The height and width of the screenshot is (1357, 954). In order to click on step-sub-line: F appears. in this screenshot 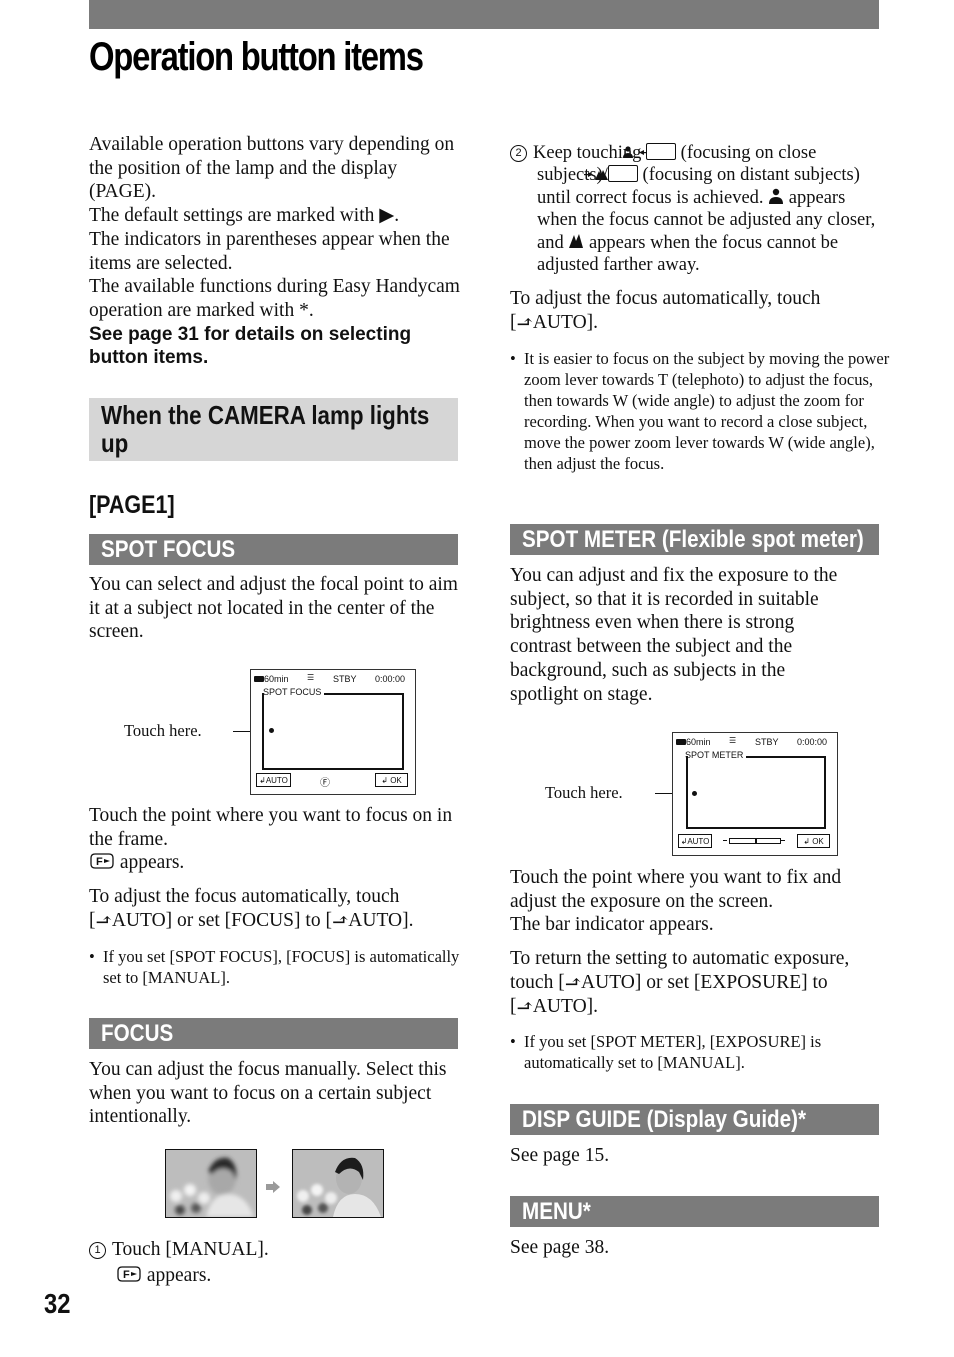, I will do `click(274, 1276)`.